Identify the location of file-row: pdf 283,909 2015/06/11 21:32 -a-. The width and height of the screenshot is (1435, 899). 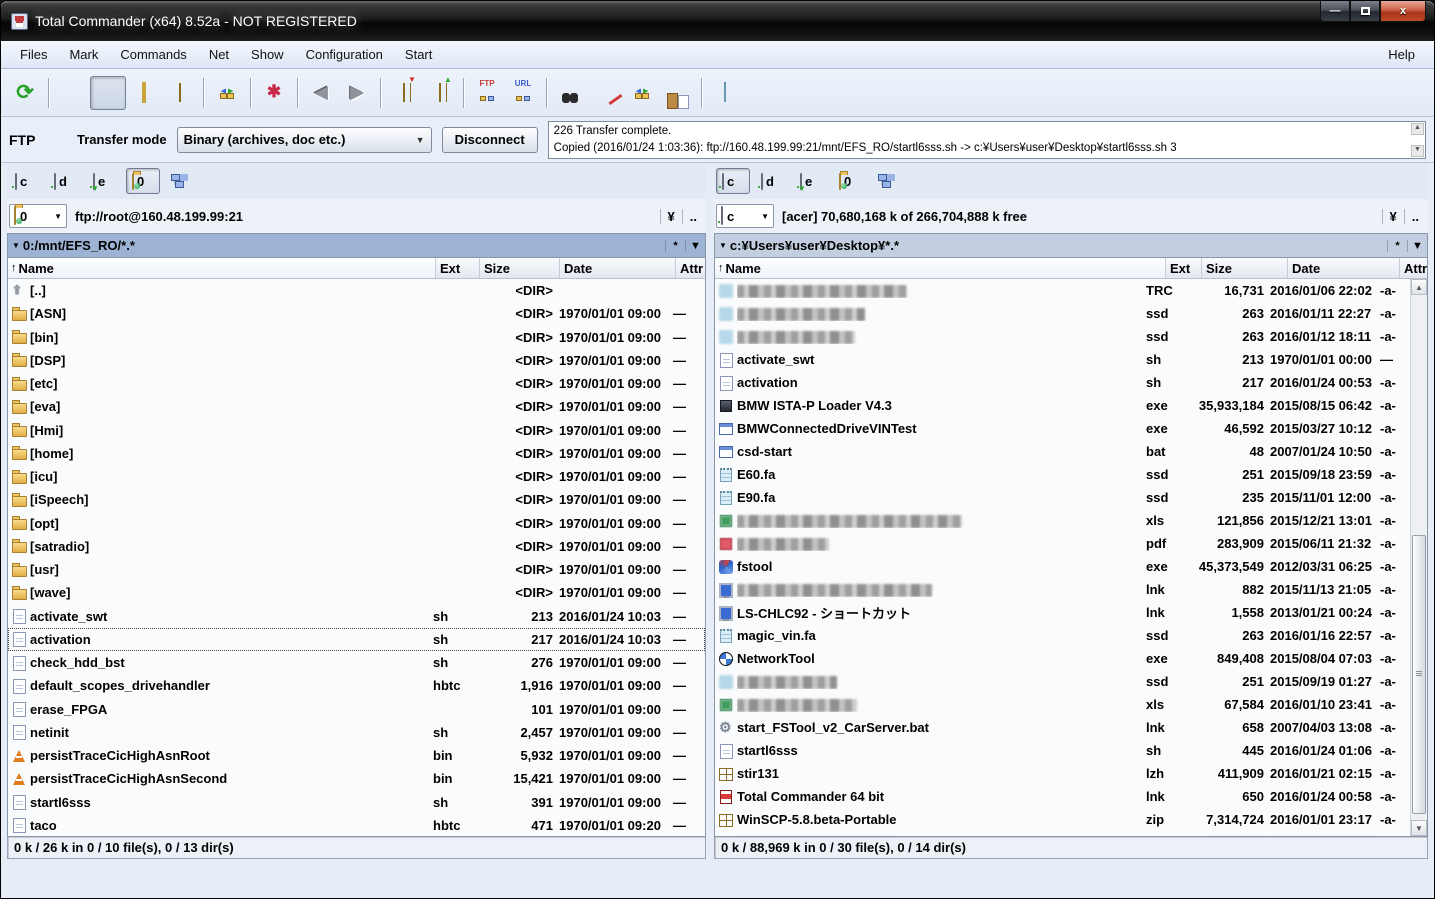
(1062, 543).